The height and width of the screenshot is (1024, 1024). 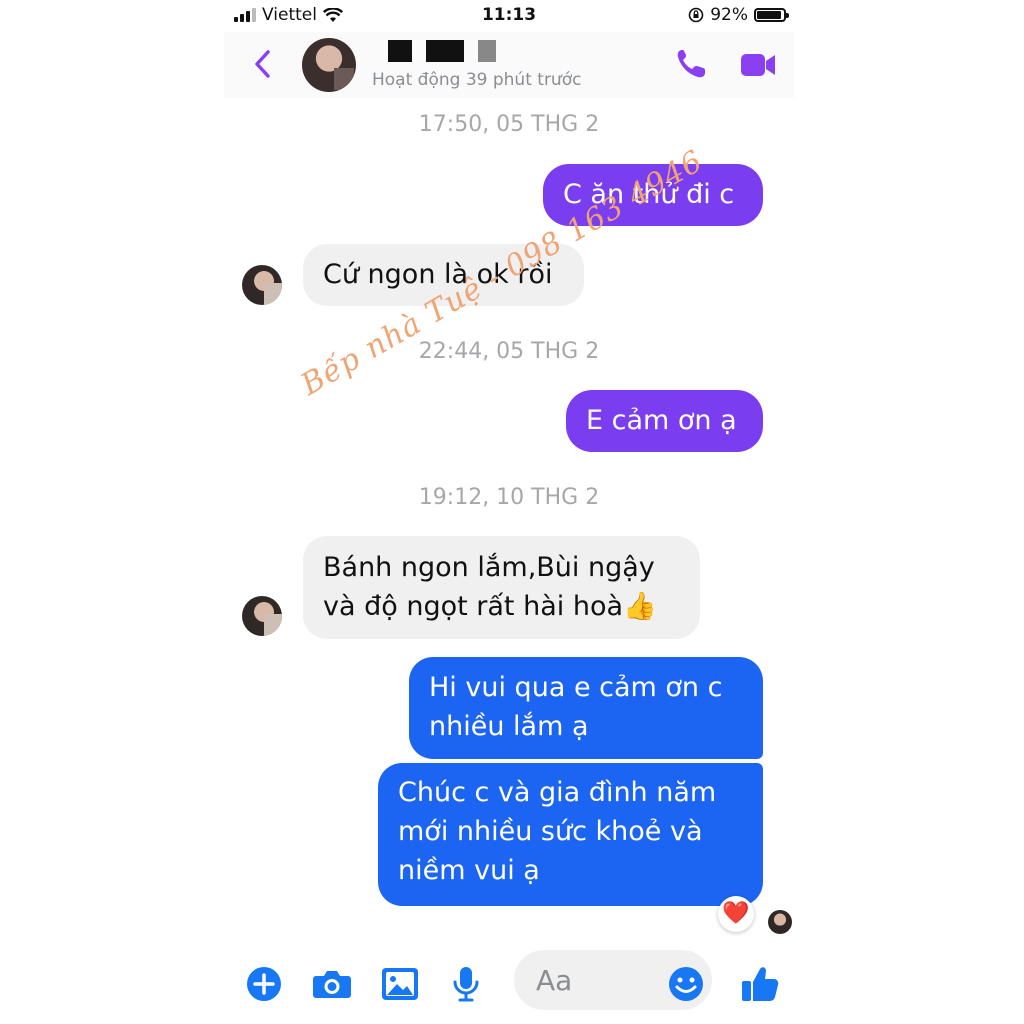 I want to click on message-outgoing-3: Hi vui qua e cảm ơn c nhiều lắm ạ, so click(x=586, y=708).